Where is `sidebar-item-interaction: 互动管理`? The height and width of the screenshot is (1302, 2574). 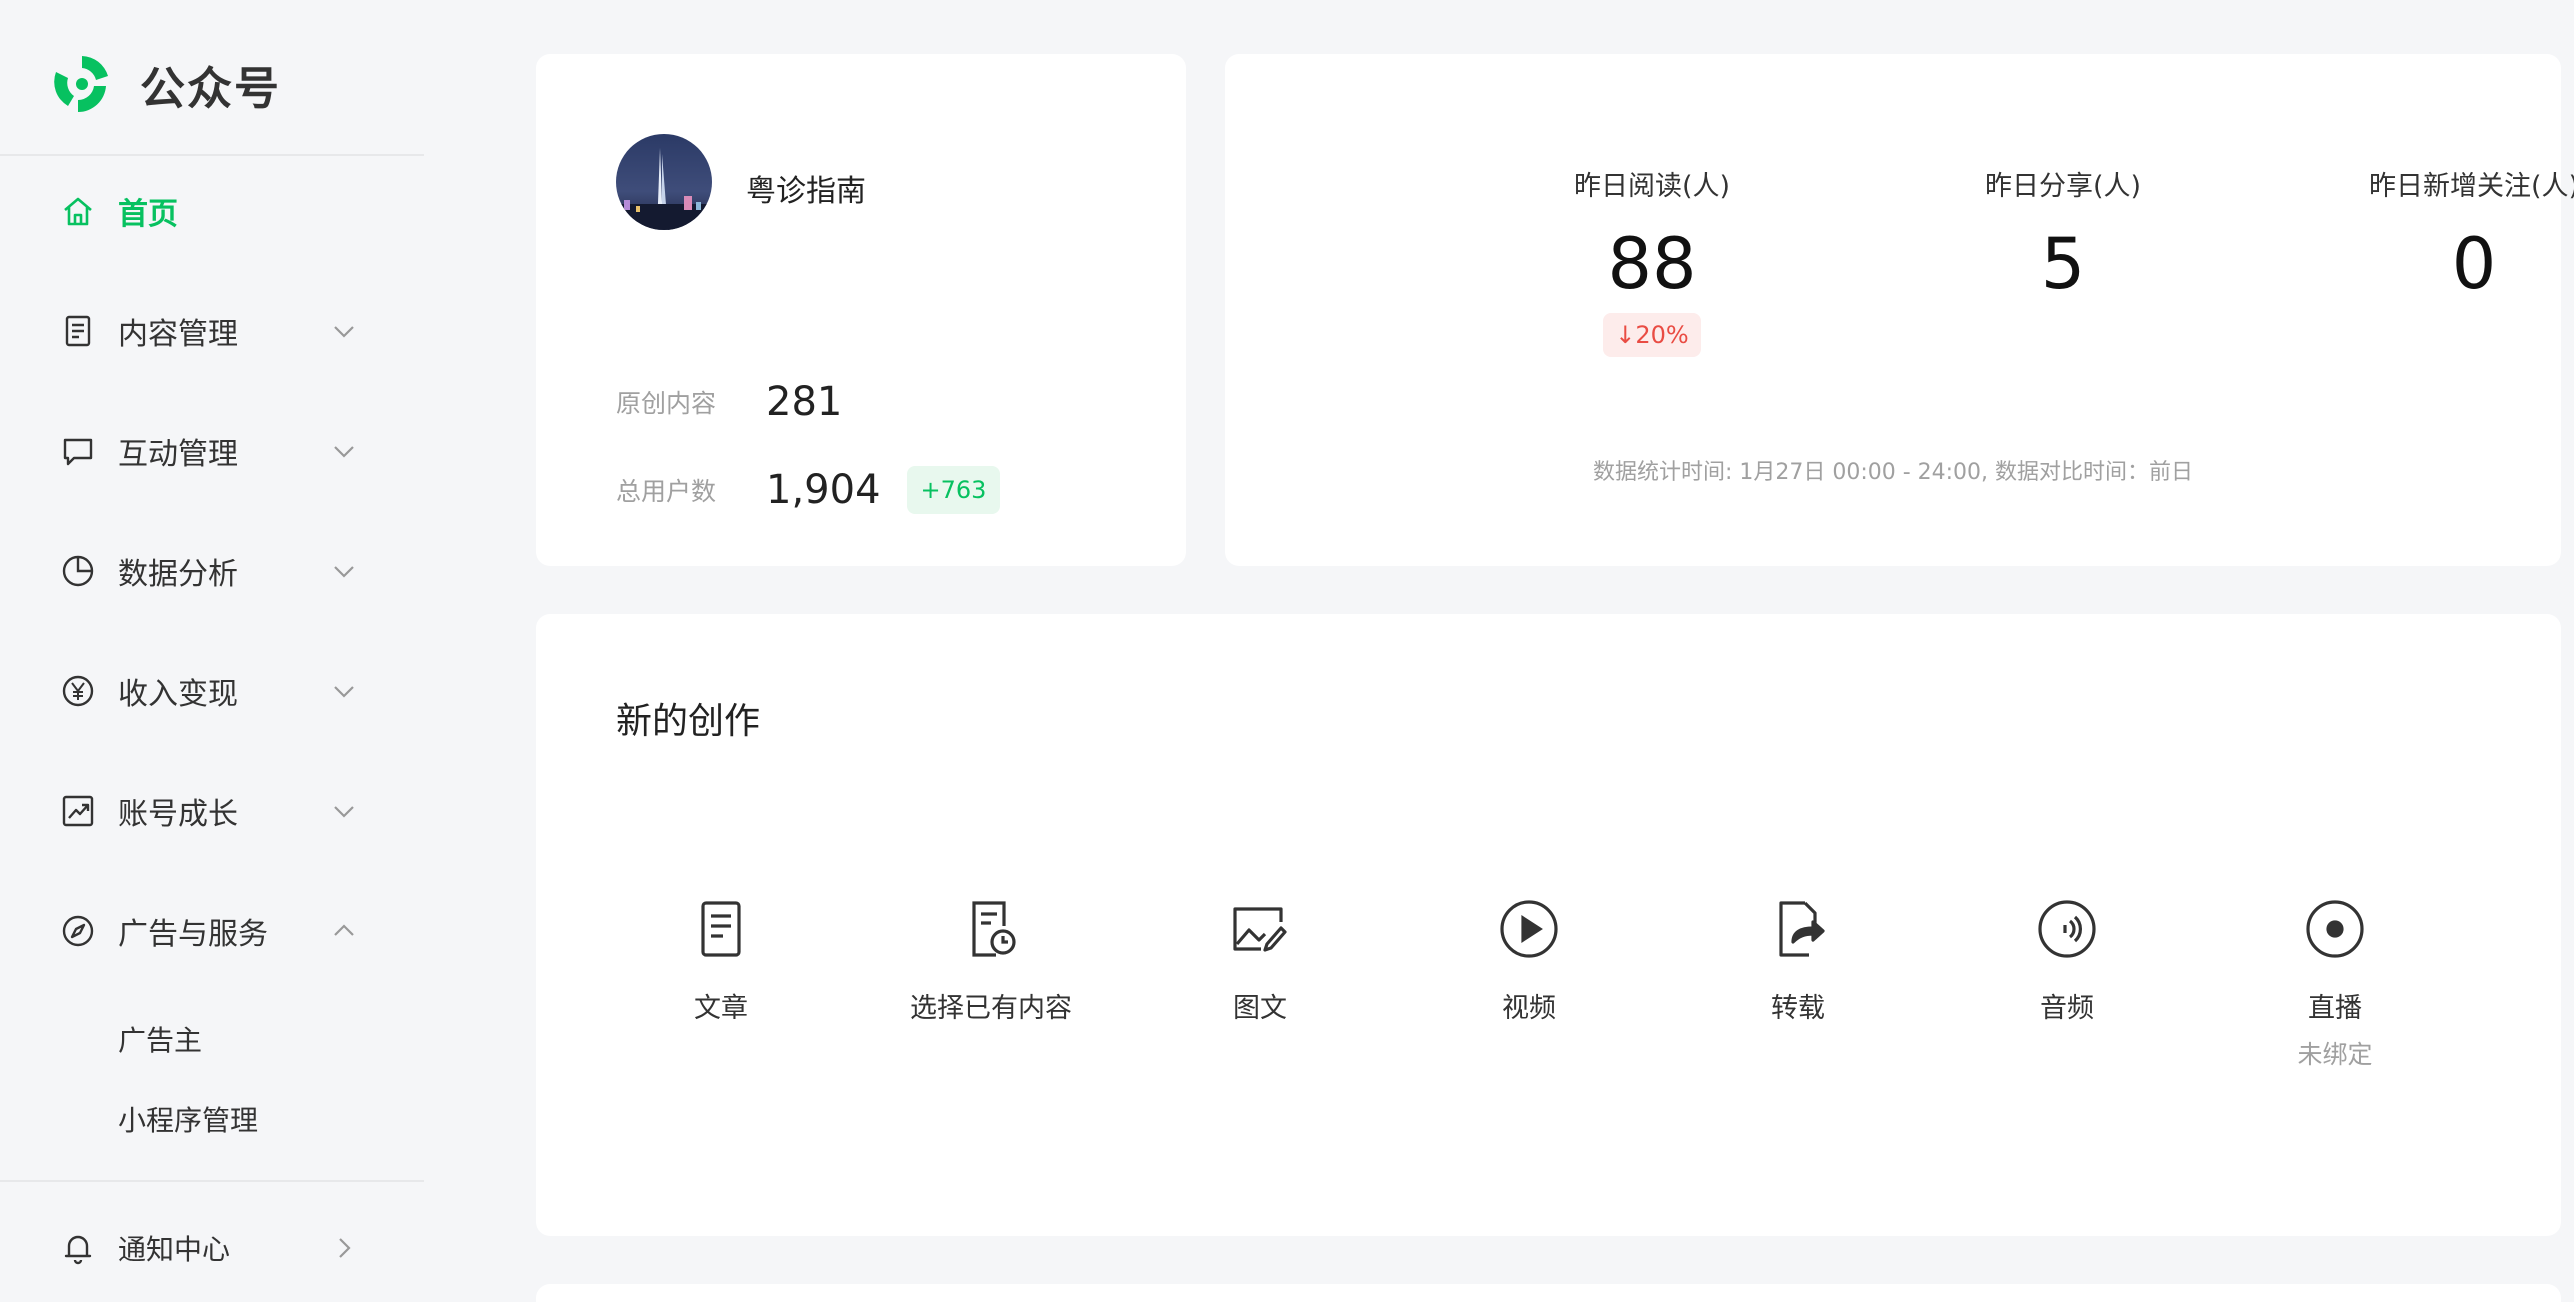 sidebar-item-interaction: 互动管理 is located at coordinates (212, 451).